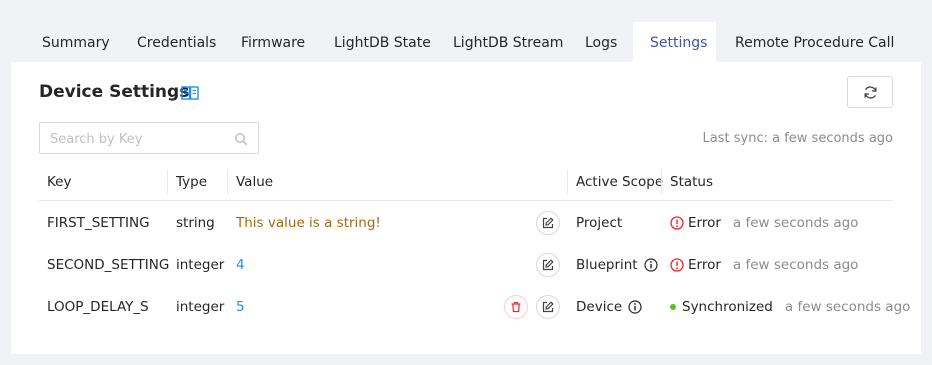  I want to click on row-status: Synchronized a few seconds ago, so click(790, 307).